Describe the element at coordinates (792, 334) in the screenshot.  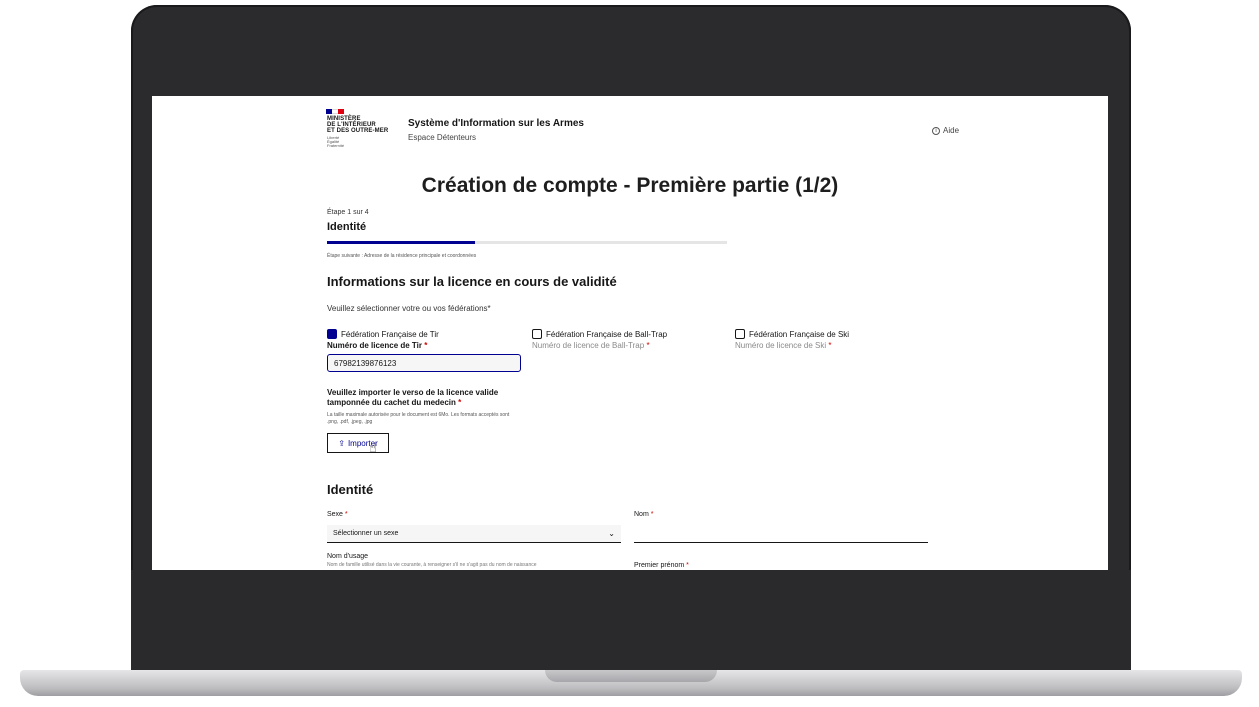
I see `federation-ski-checkbox: Fédération Française de Ski` at that location.